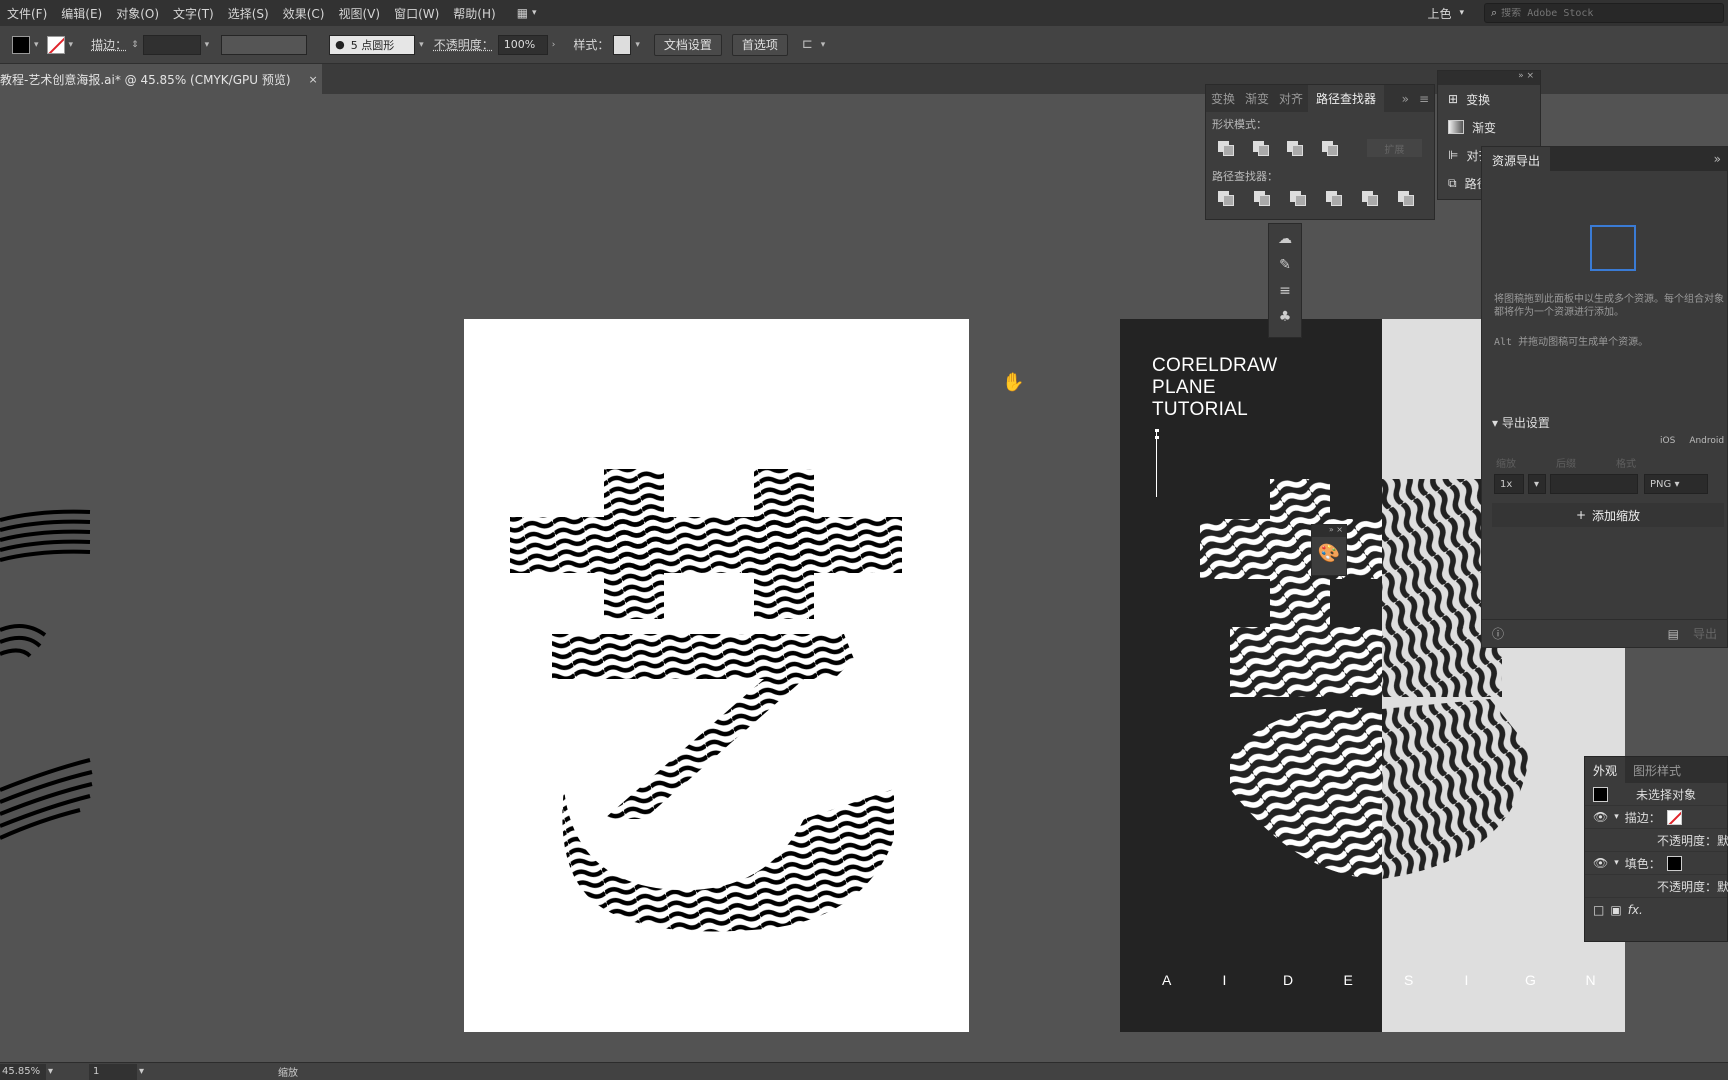 The image size is (1728, 1080). What do you see at coordinates (1298, 198) in the screenshot?
I see `merge-icon` at bounding box center [1298, 198].